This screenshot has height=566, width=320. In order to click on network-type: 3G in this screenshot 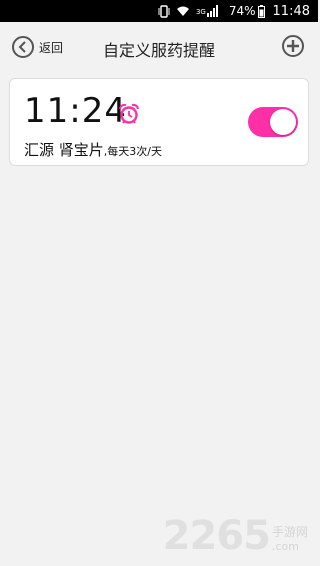, I will do `click(200, 12)`.